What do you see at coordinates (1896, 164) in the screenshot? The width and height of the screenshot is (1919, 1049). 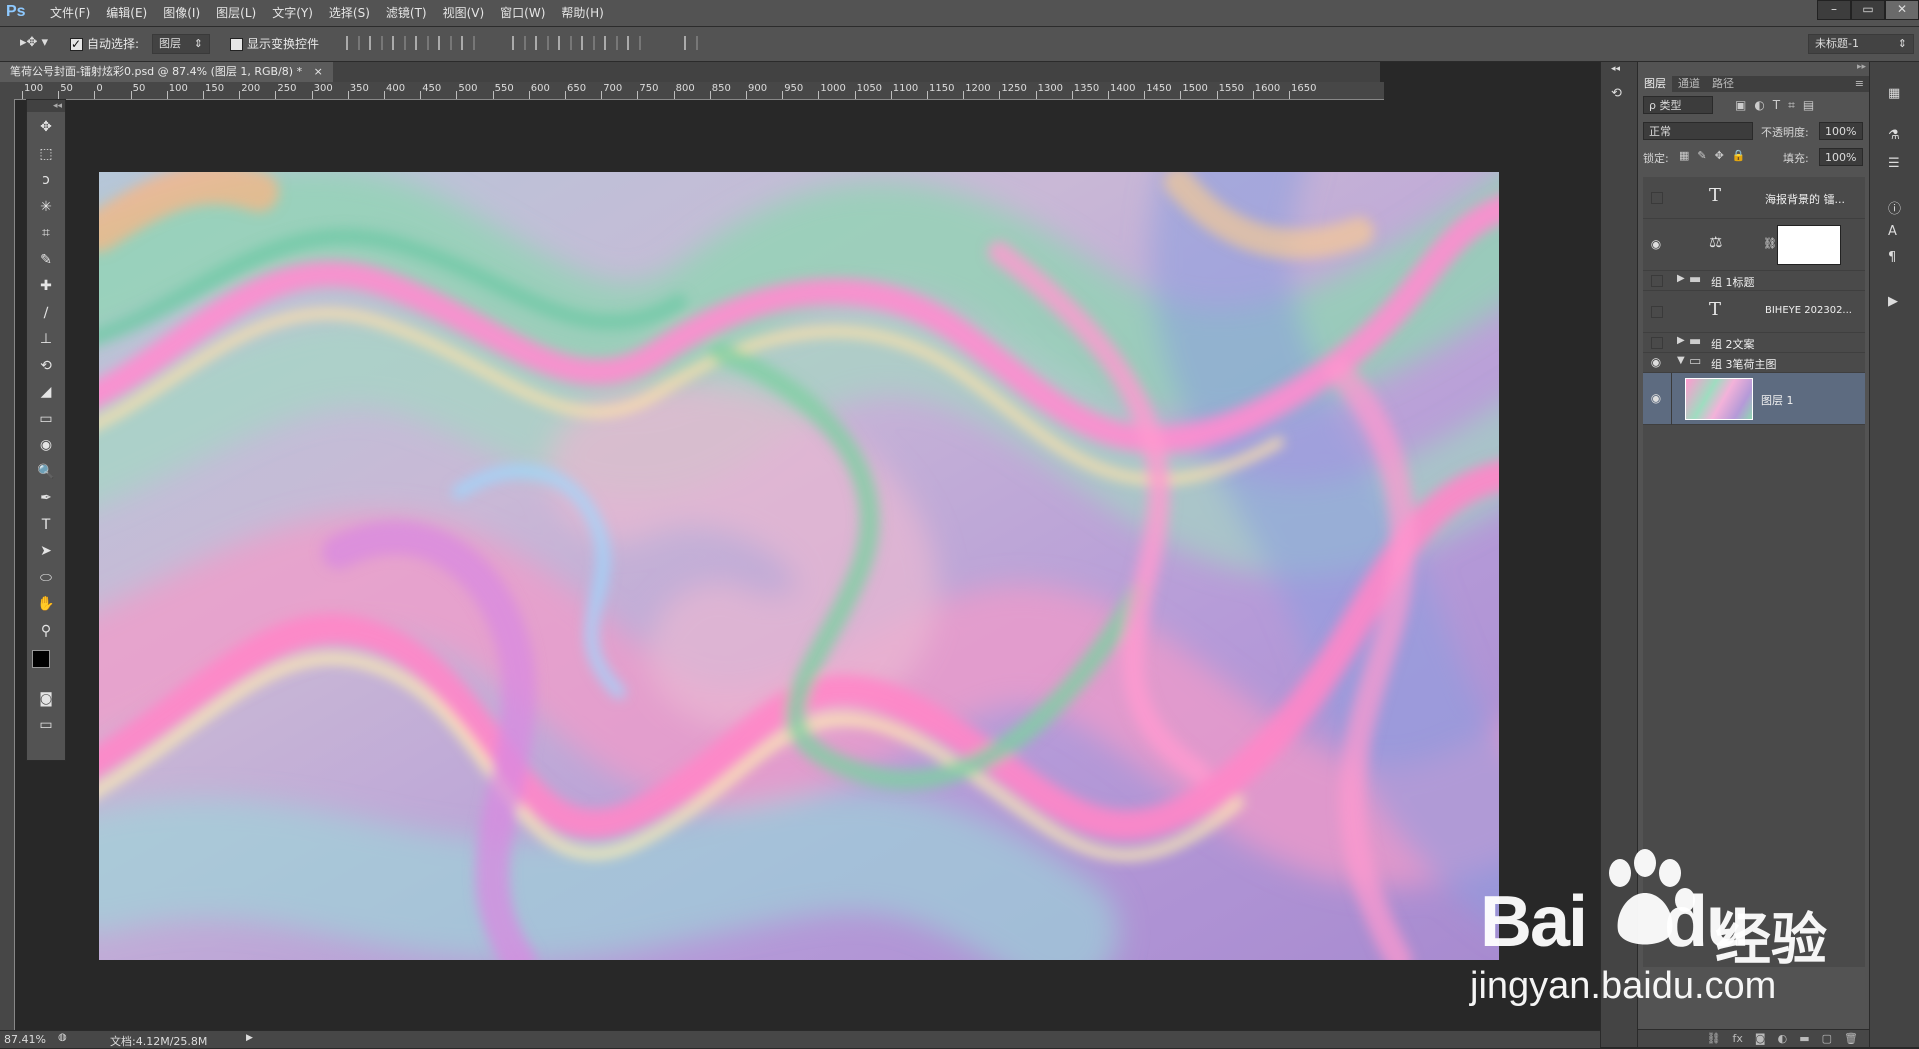 I see `properties-icon: ☰` at bounding box center [1896, 164].